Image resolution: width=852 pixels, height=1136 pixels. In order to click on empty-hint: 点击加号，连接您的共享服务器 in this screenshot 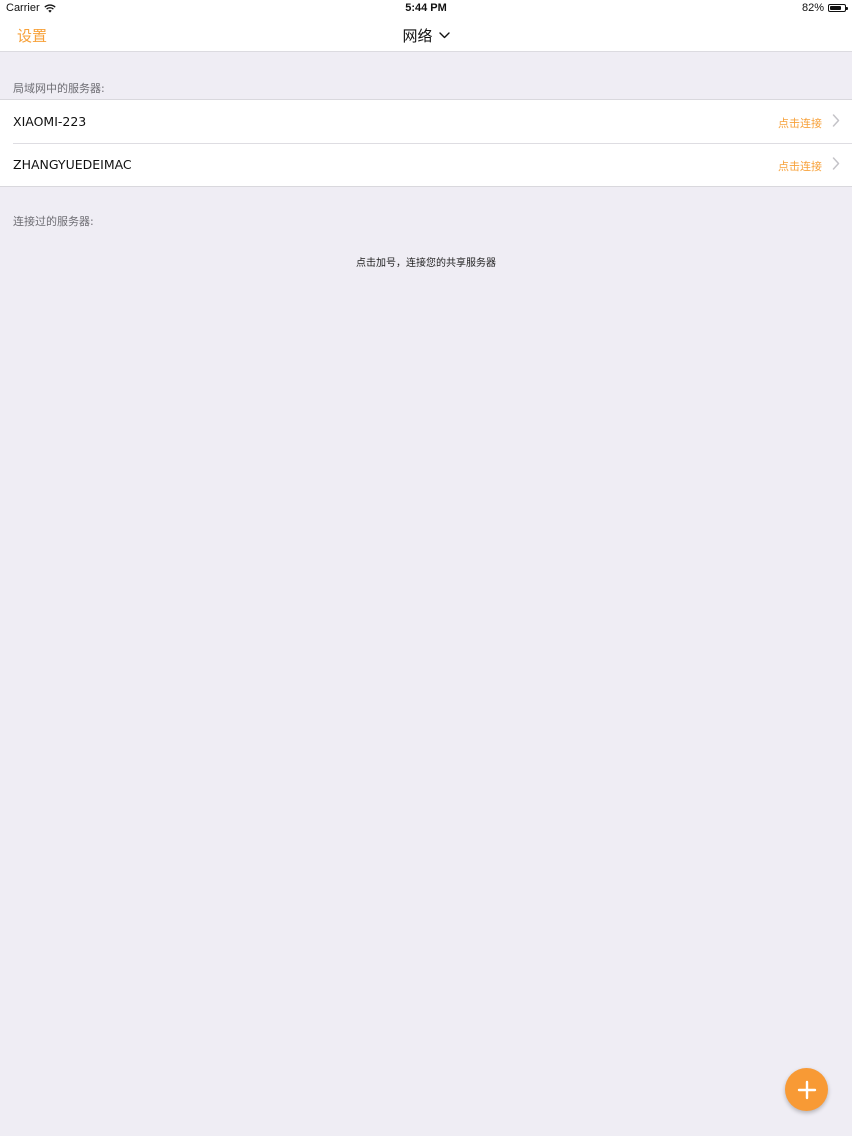, I will do `click(426, 263)`.